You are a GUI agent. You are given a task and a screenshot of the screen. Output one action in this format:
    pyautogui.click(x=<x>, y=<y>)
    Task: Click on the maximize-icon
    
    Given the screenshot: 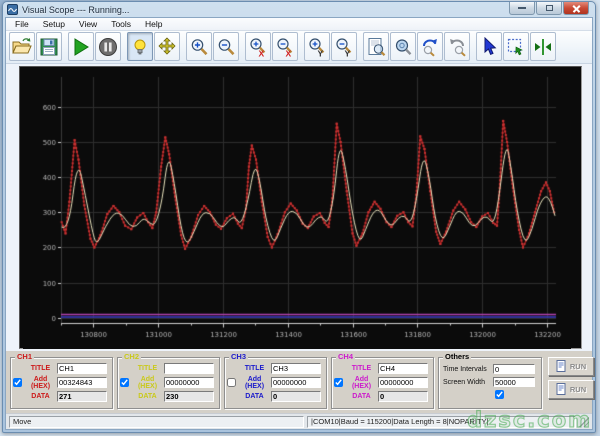 What is the action you would take?
    pyautogui.click(x=549, y=8)
    